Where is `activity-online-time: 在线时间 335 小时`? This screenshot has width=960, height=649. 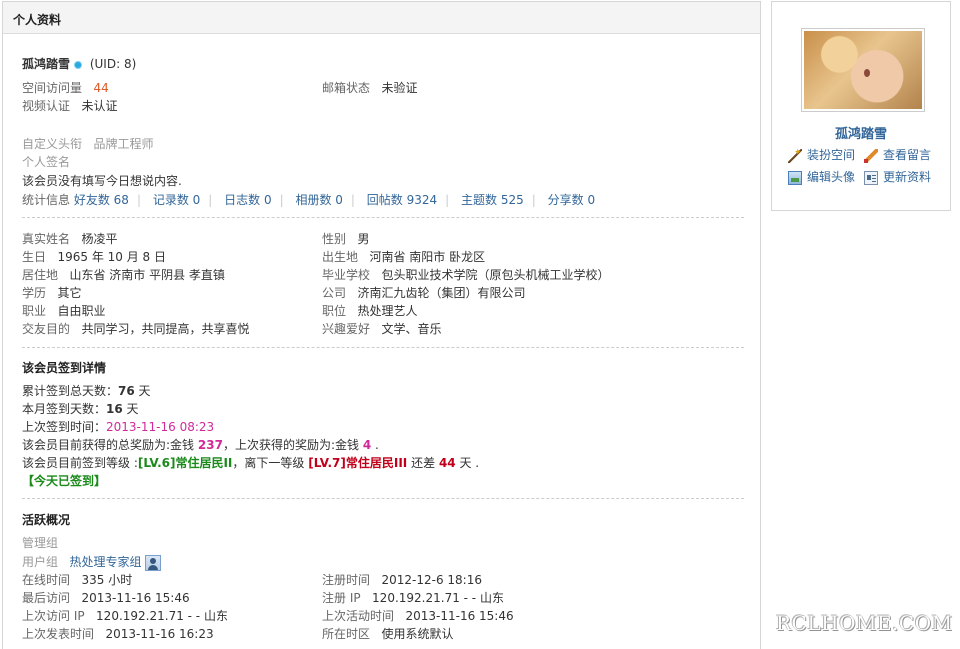
activity-online-time: 在线时间 335 小时 is located at coordinates (77, 580).